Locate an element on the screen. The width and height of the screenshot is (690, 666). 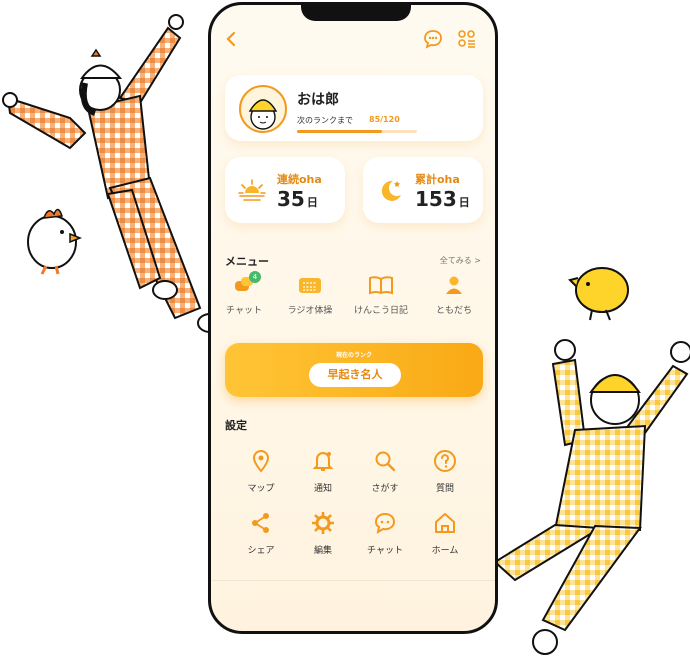
total-value: 153 日 is located at coordinates (442, 199).